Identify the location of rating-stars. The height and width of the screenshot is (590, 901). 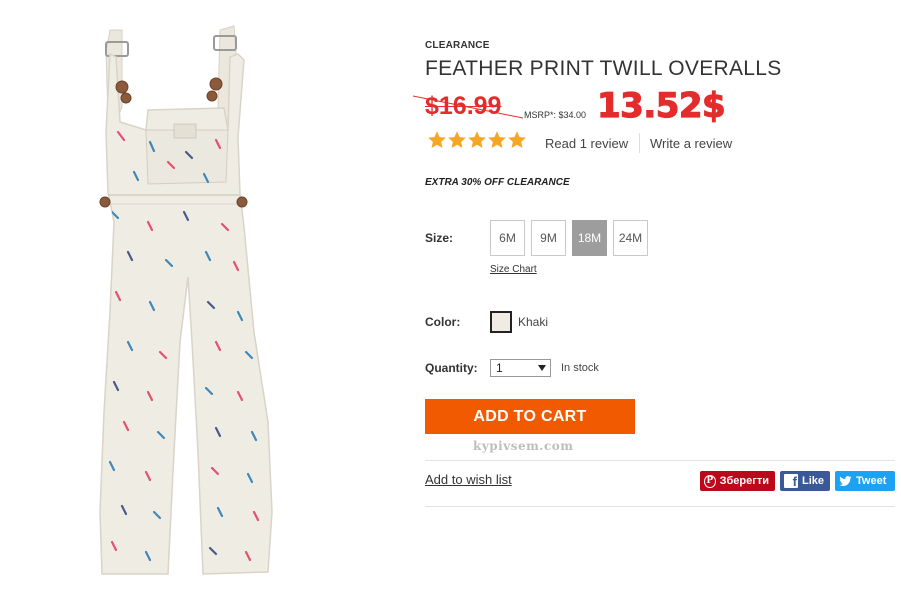
(477, 140).